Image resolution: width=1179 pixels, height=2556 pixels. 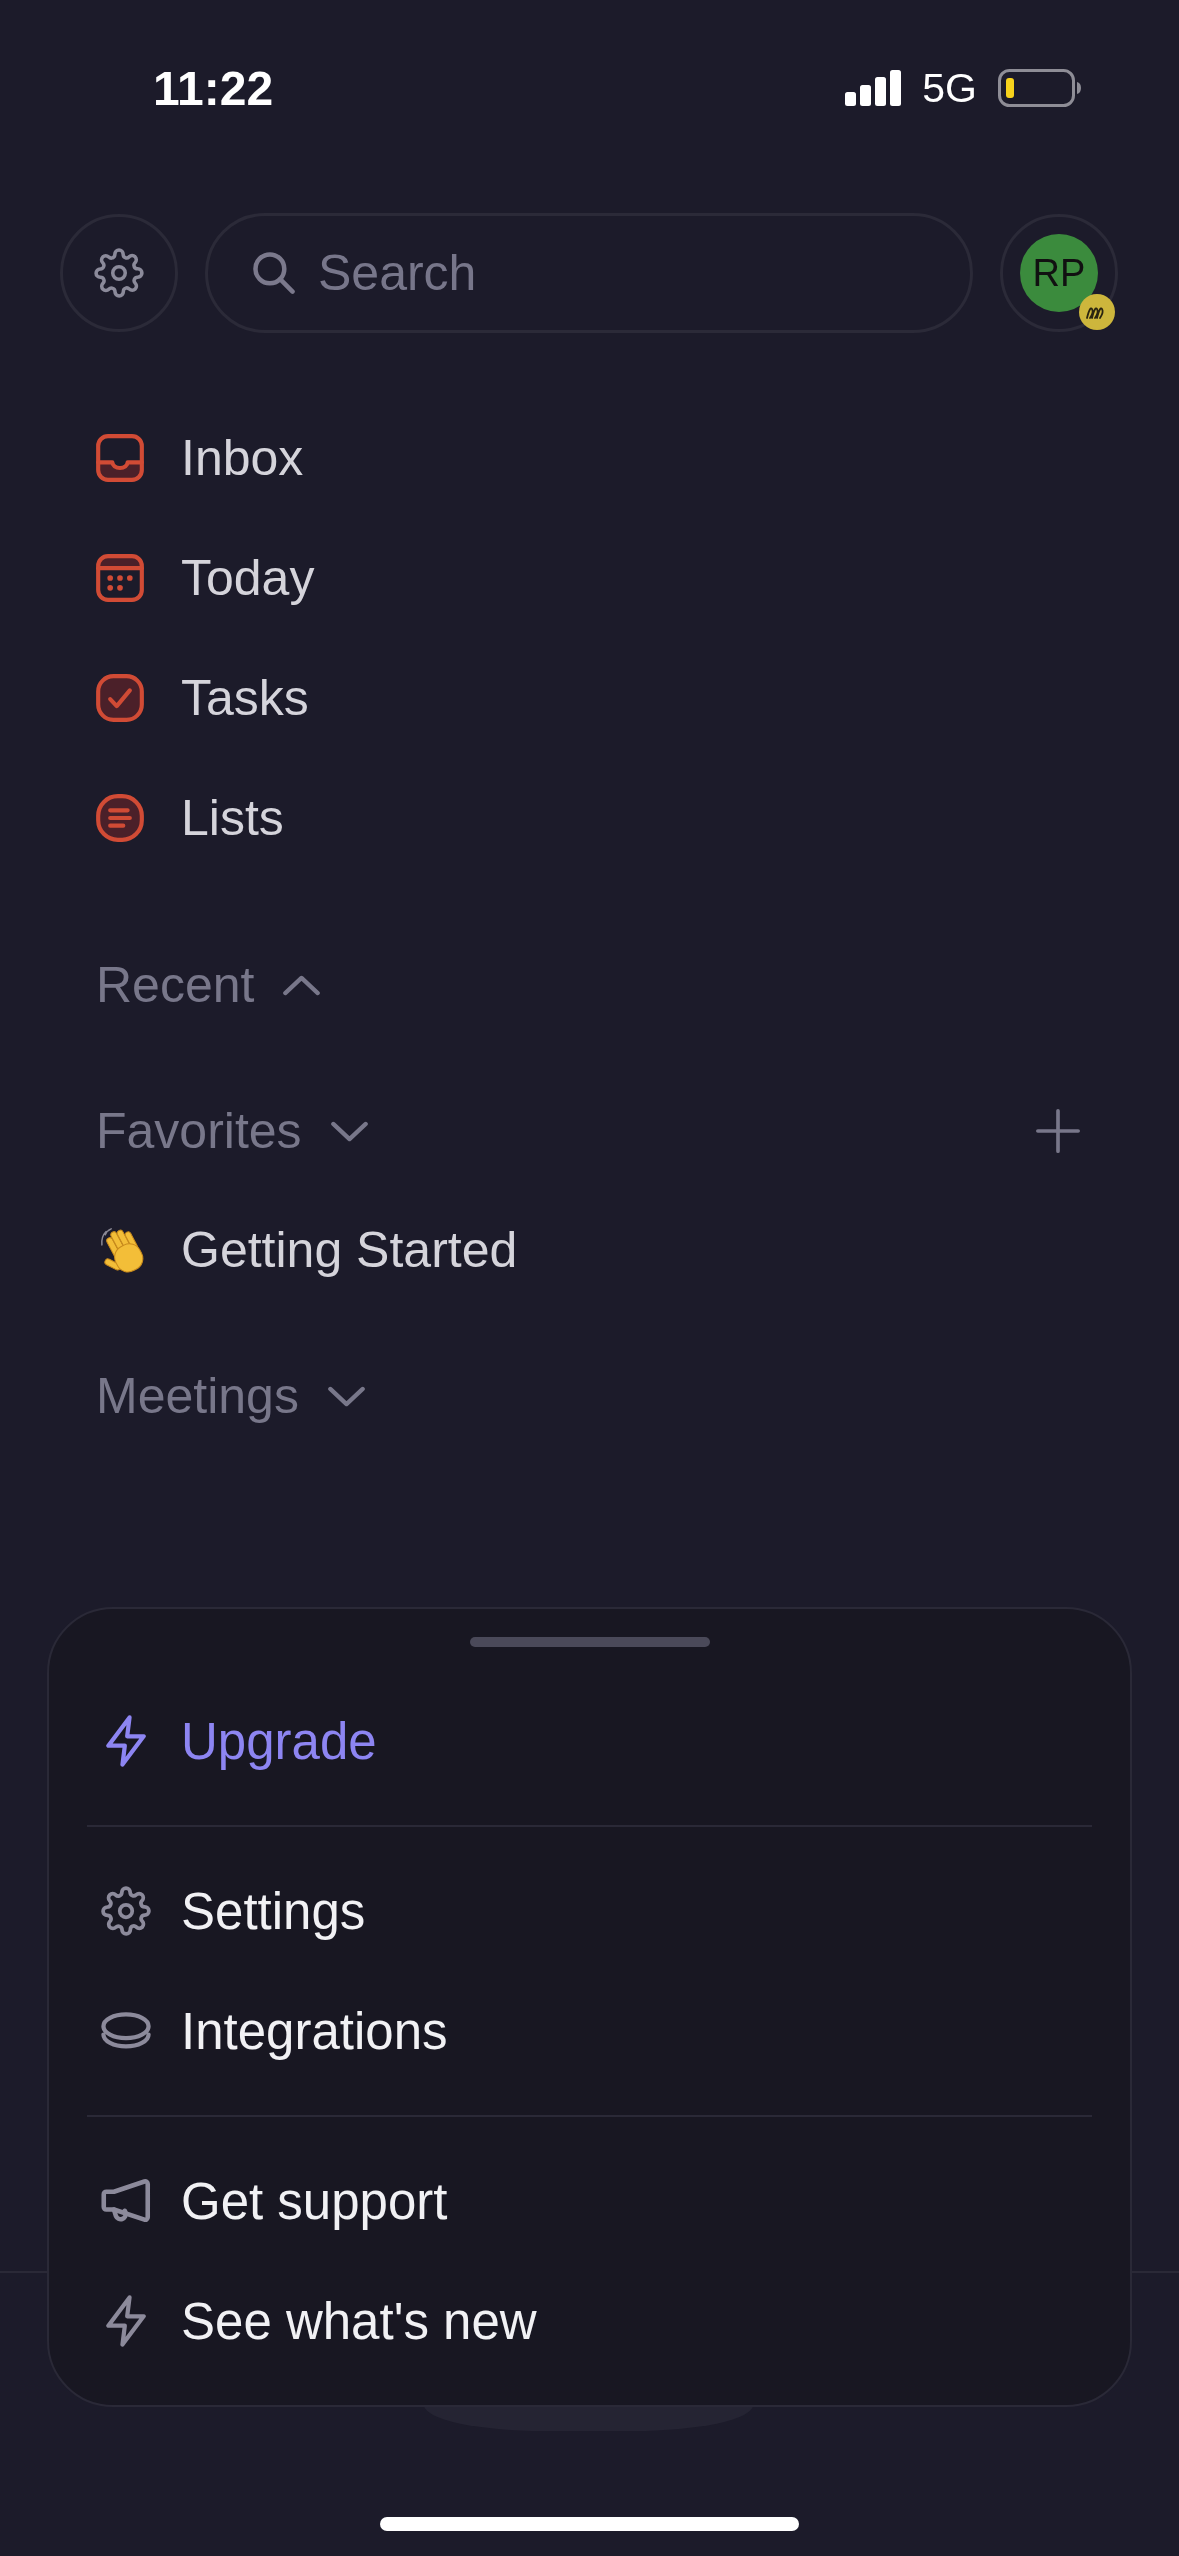 What do you see at coordinates (120, 698) in the screenshot?
I see `checkbox-icon` at bounding box center [120, 698].